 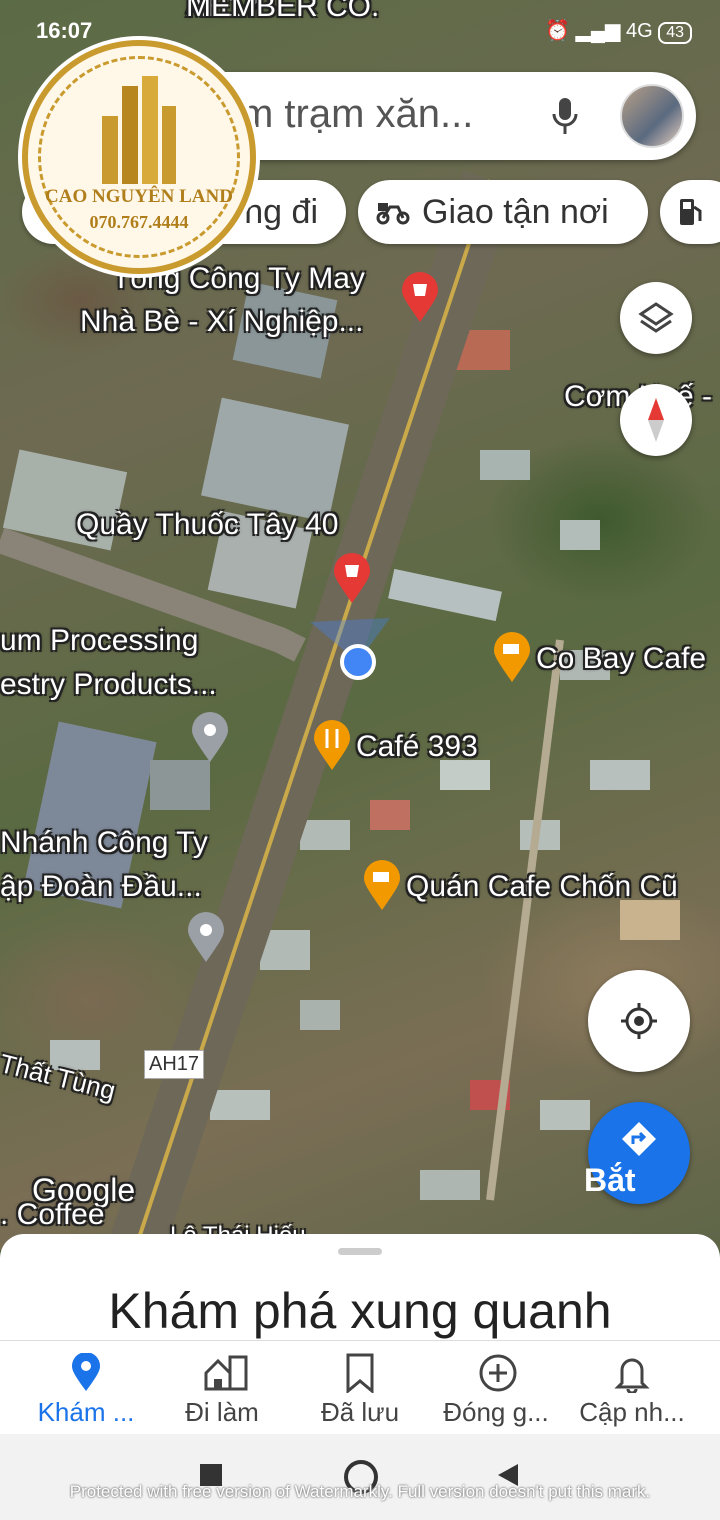 What do you see at coordinates (360, 1477) in the screenshot?
I see `system-navigation-bar` at bounding box center [360, 1477].